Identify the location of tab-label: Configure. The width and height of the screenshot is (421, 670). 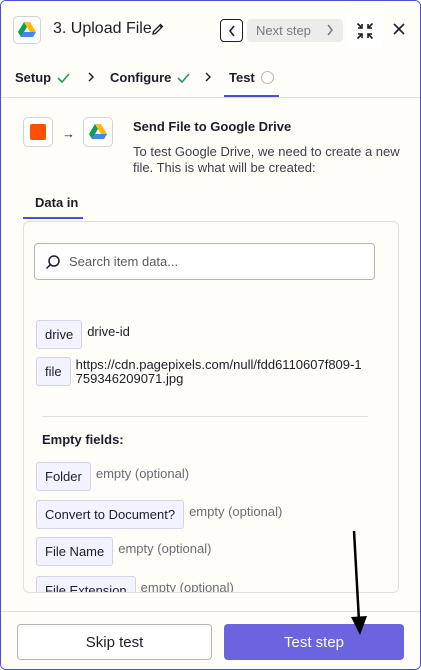
(141, 77).